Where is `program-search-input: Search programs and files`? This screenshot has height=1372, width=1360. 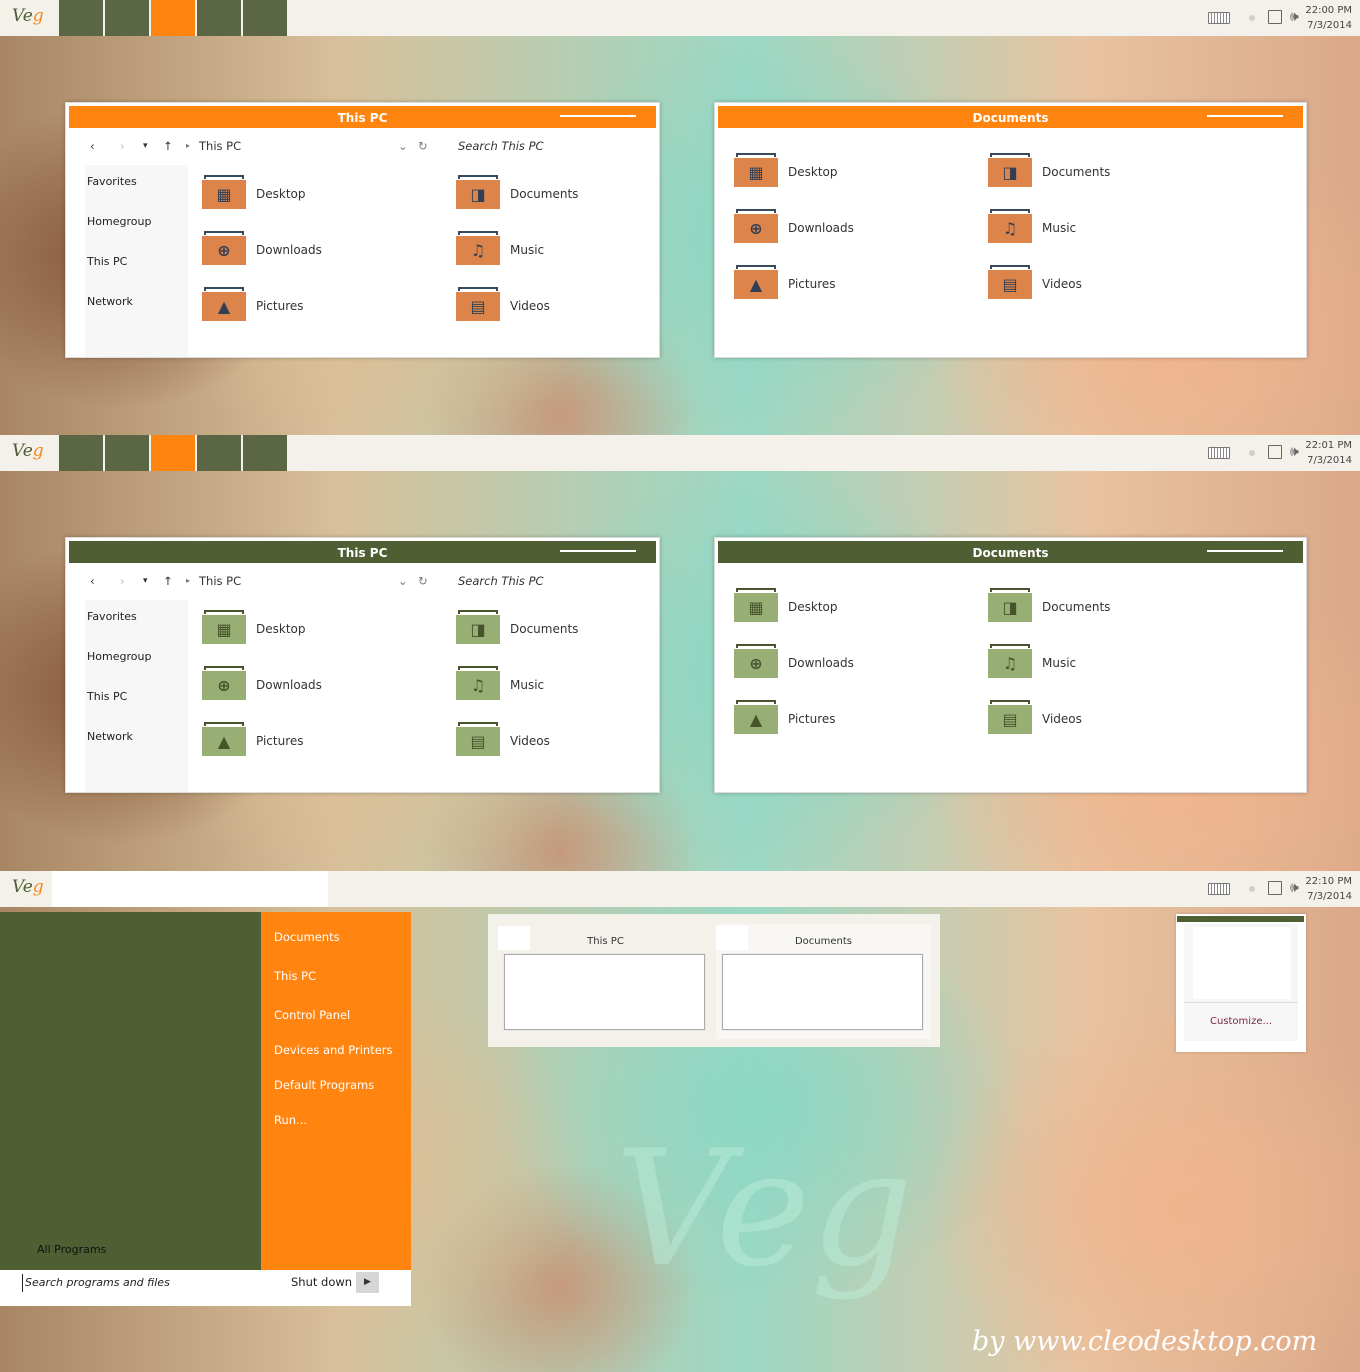
program-search-input: Search programs and files is located at coordinates (96, 1283).